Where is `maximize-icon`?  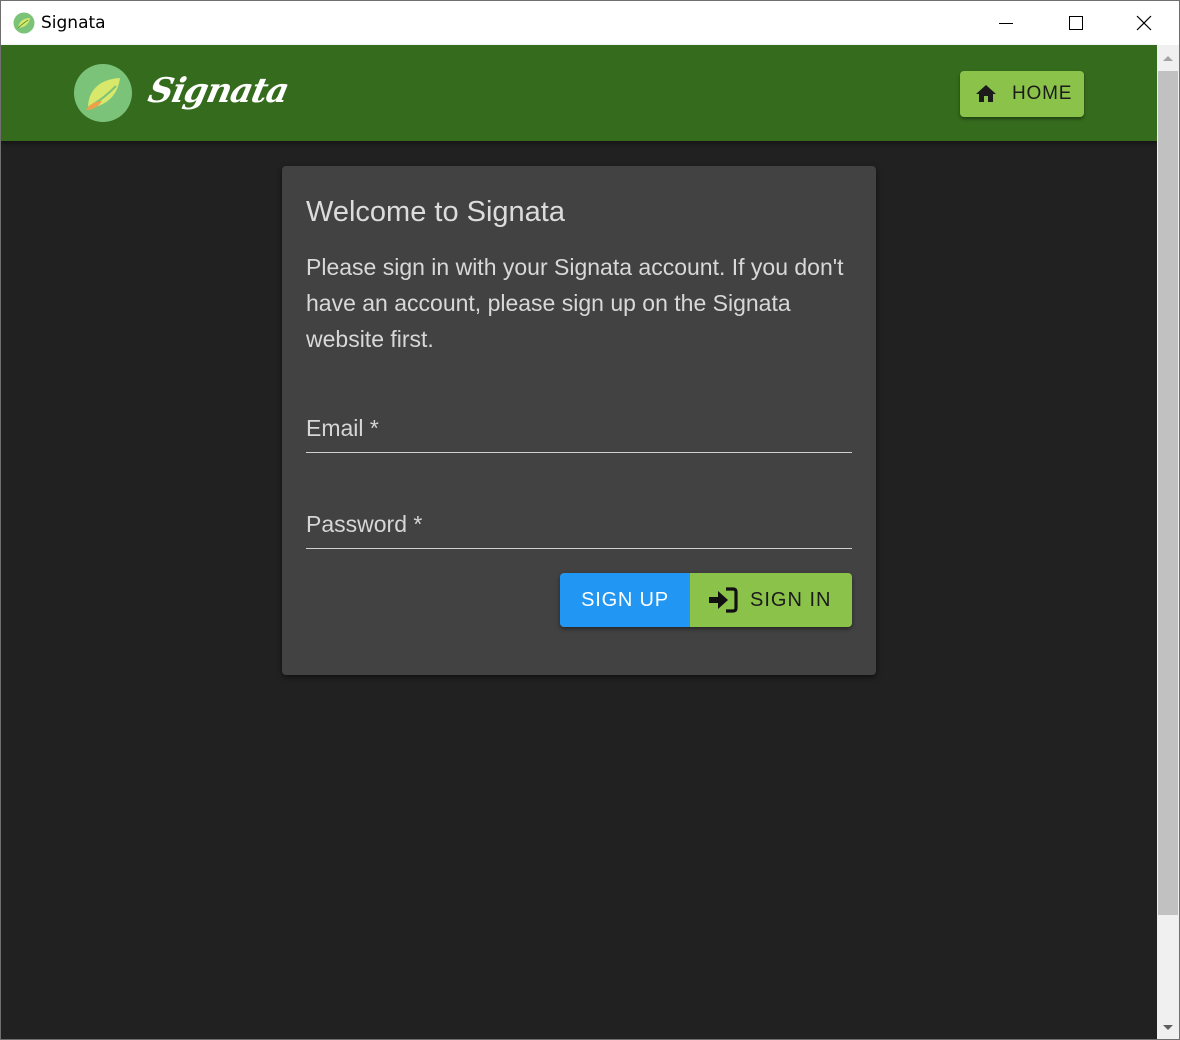 maximize-icon is located at coordinates (1076, 23).